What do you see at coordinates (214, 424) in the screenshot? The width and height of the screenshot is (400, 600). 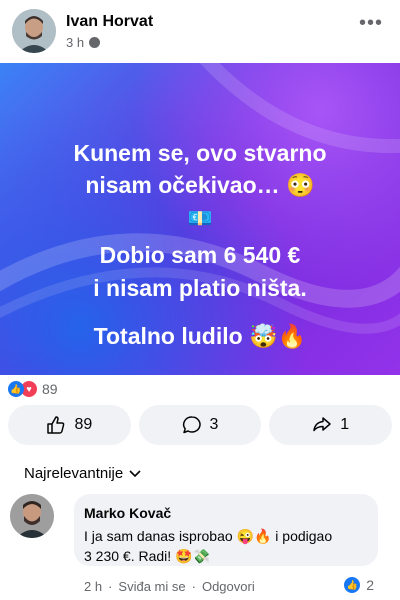 I see `comment-count: 3` at bounding box center [214, 424].